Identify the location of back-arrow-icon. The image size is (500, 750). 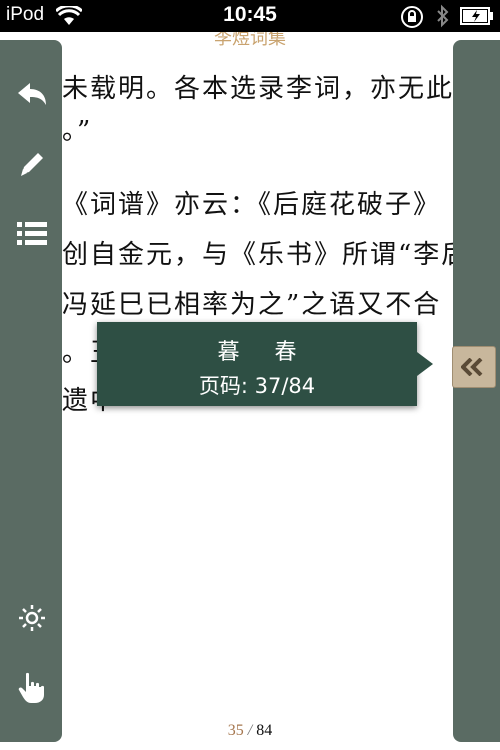
(32, 94).